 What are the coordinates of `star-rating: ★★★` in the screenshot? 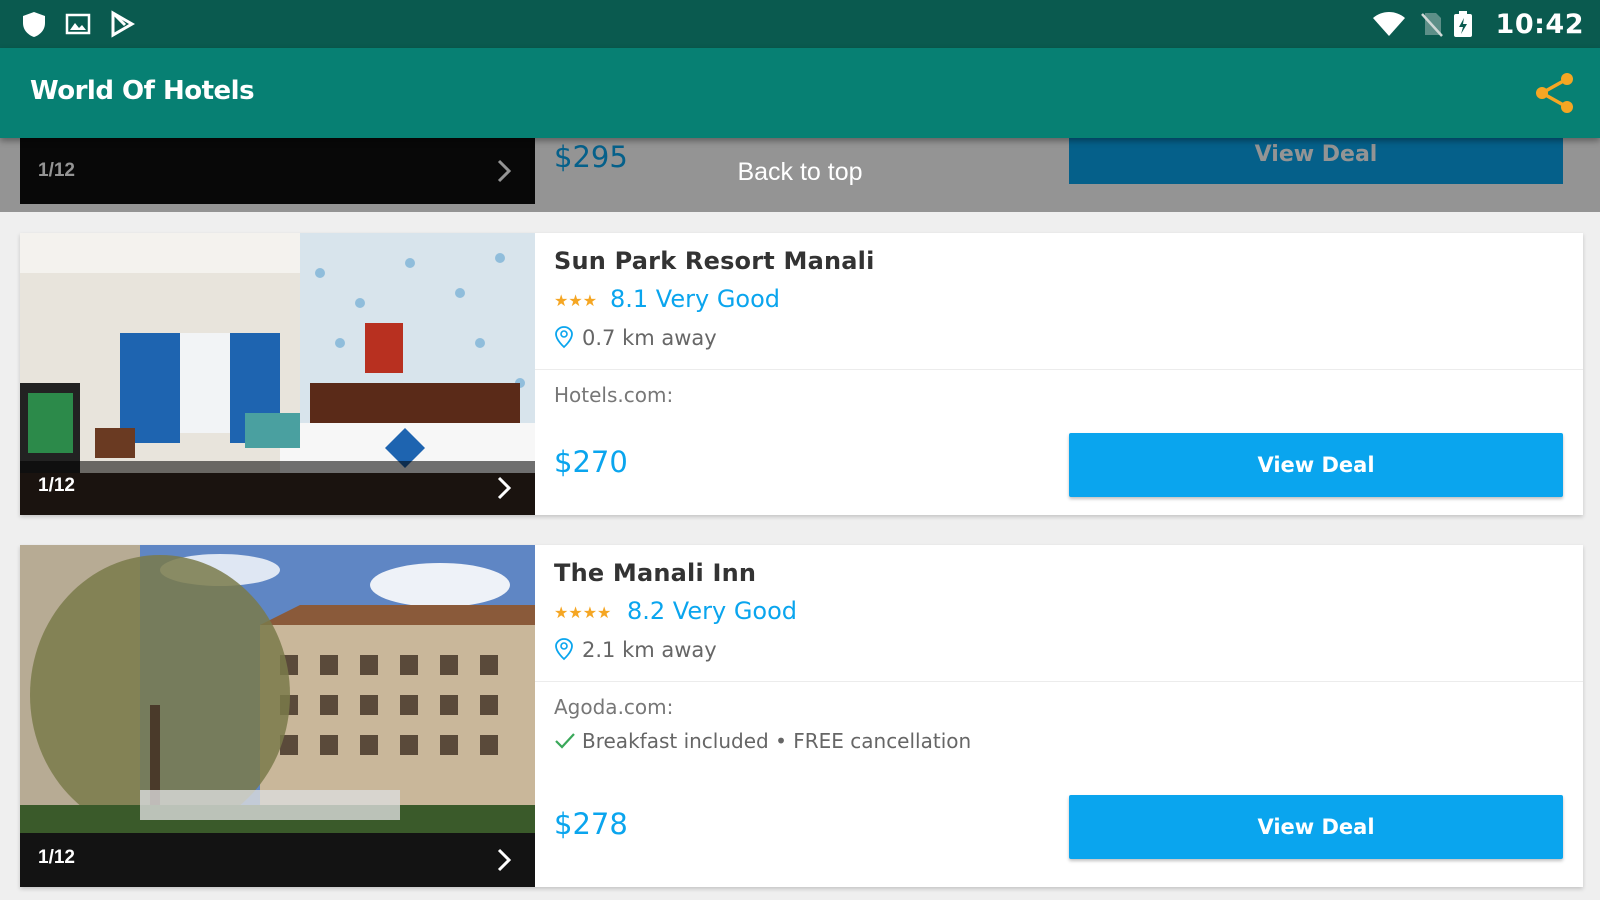 It's located at (576, 301).